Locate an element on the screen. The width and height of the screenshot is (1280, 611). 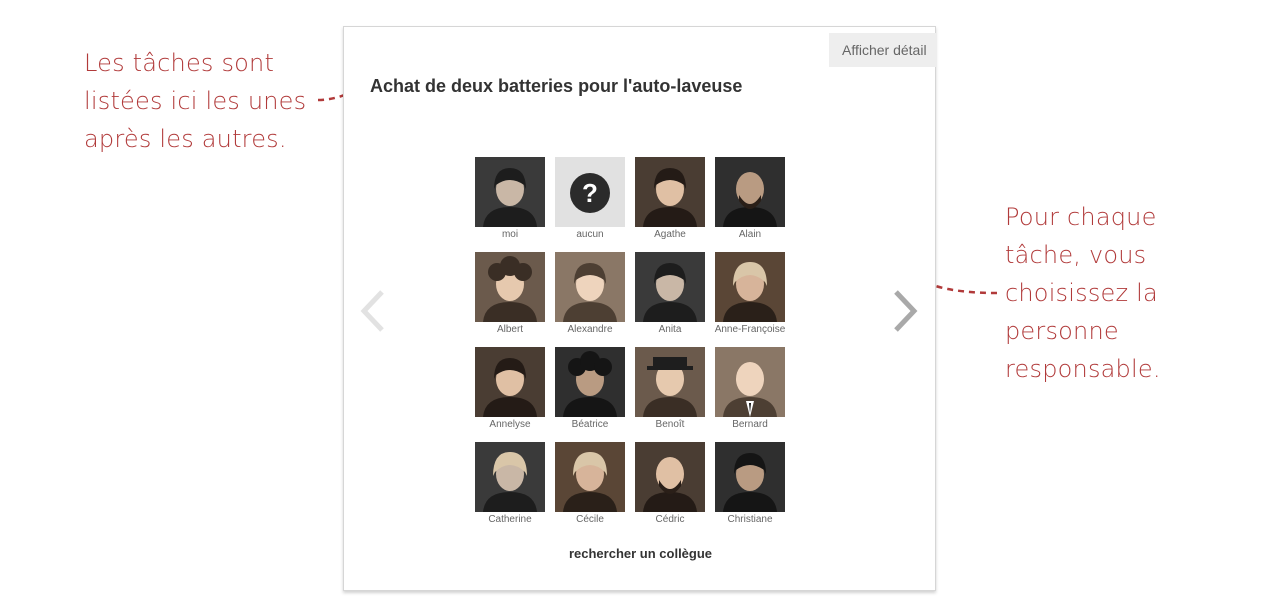
person-name: aucun is located at coordinates (590, 234).